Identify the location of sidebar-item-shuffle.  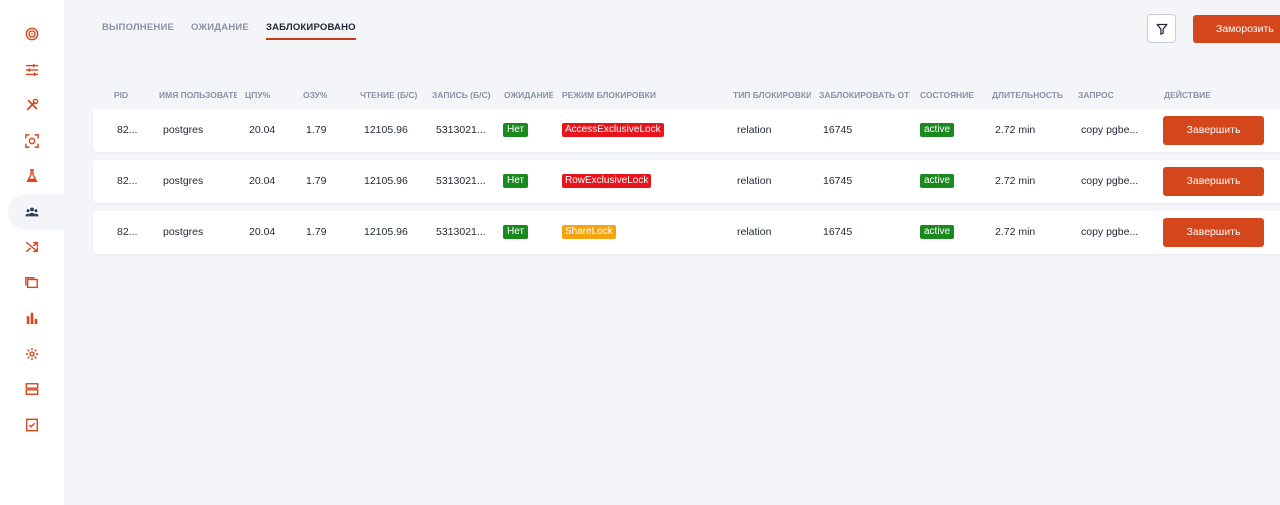
(32, 247).